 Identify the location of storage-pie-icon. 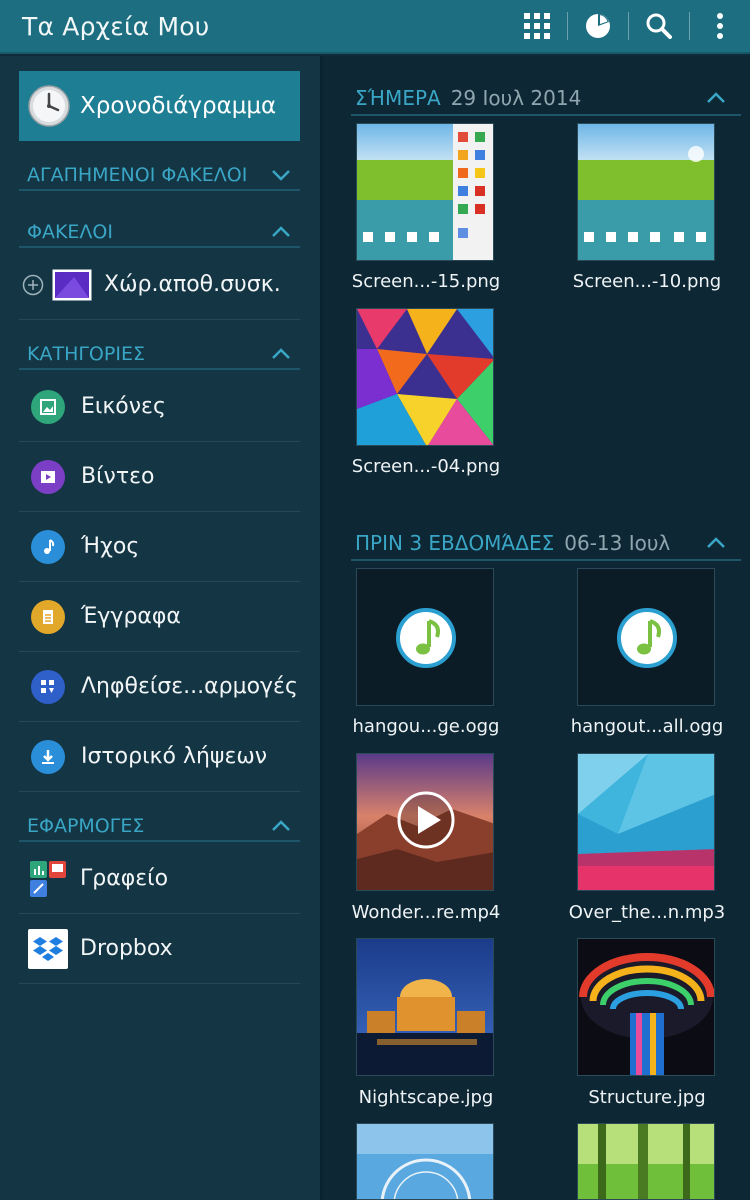
(598, 26).